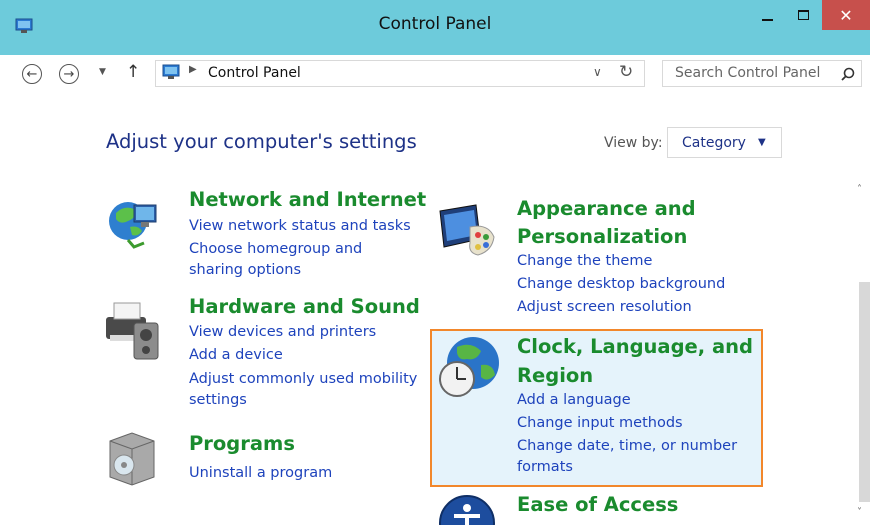  I want to click on arrow-left-icon: ←, so click(32, 74).